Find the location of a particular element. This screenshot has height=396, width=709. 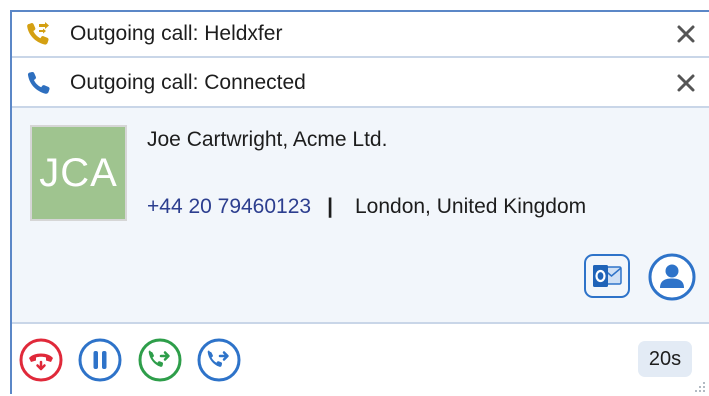

resize-grip-icon is located at coordinates (700, 387).